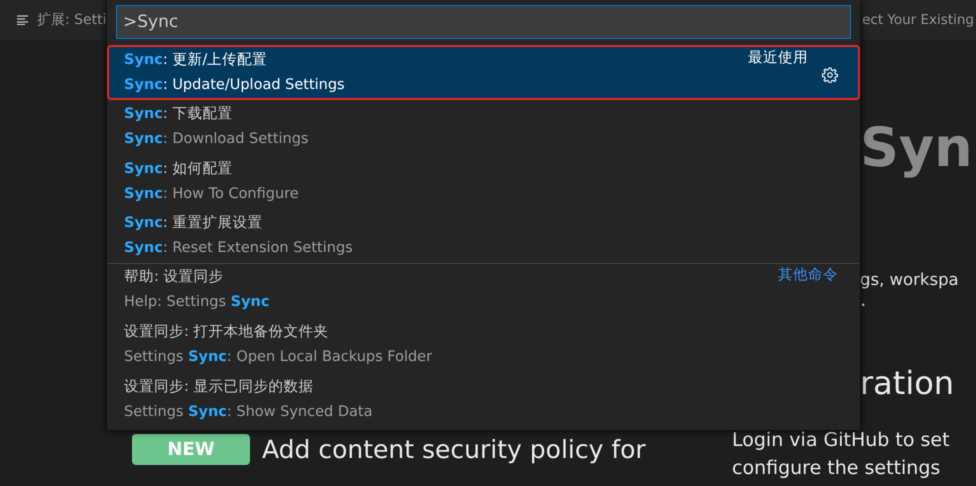 The image size is (976, 486). Describe the element at coordinates (483, 22) in the screenshot. I see `command-input: >Sync` at that location.